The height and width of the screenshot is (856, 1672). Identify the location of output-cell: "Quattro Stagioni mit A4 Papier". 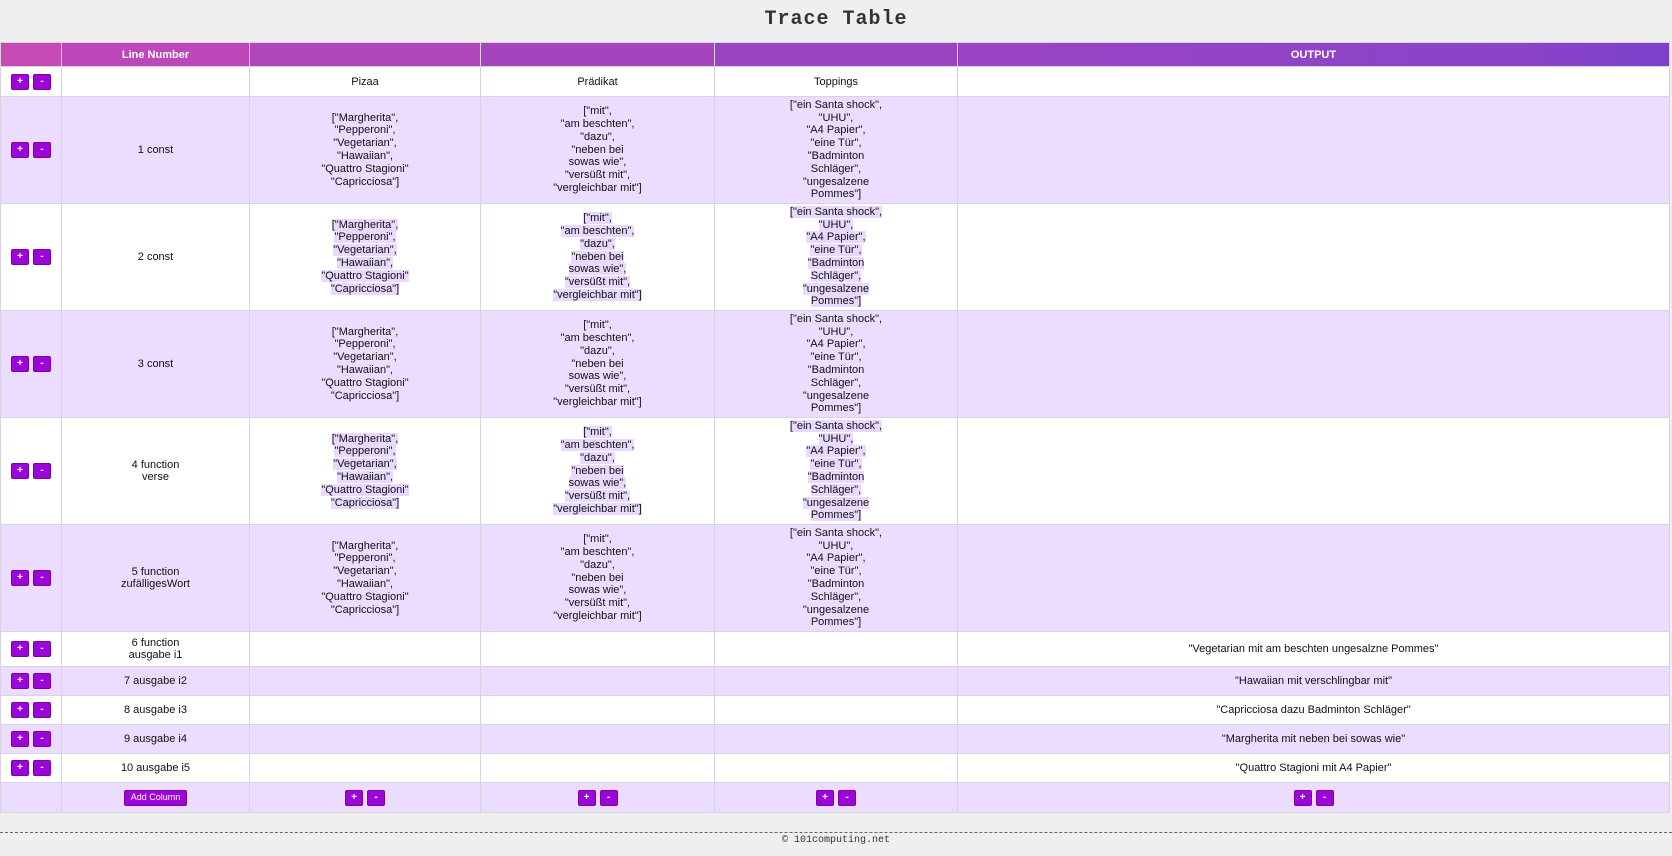
(1313, 768).